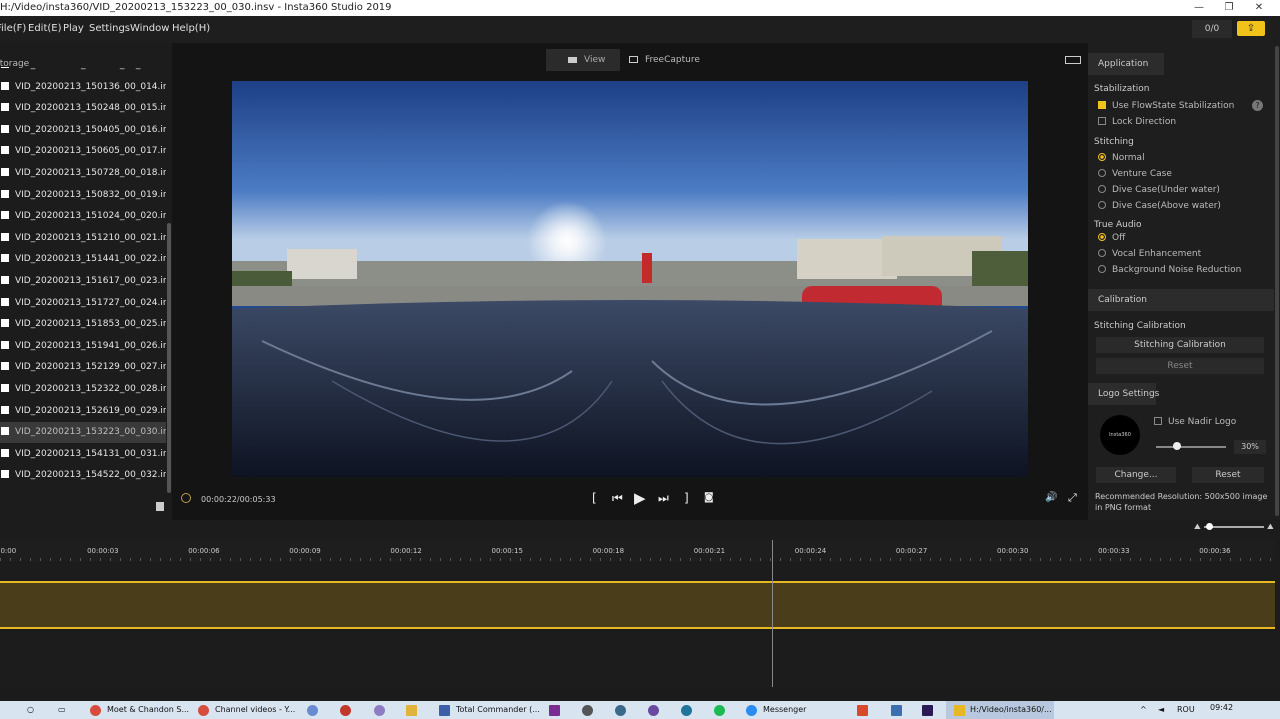  I want to click on file-list-item: VID_20200213_154131_00_031.insv, so click(83, 454).